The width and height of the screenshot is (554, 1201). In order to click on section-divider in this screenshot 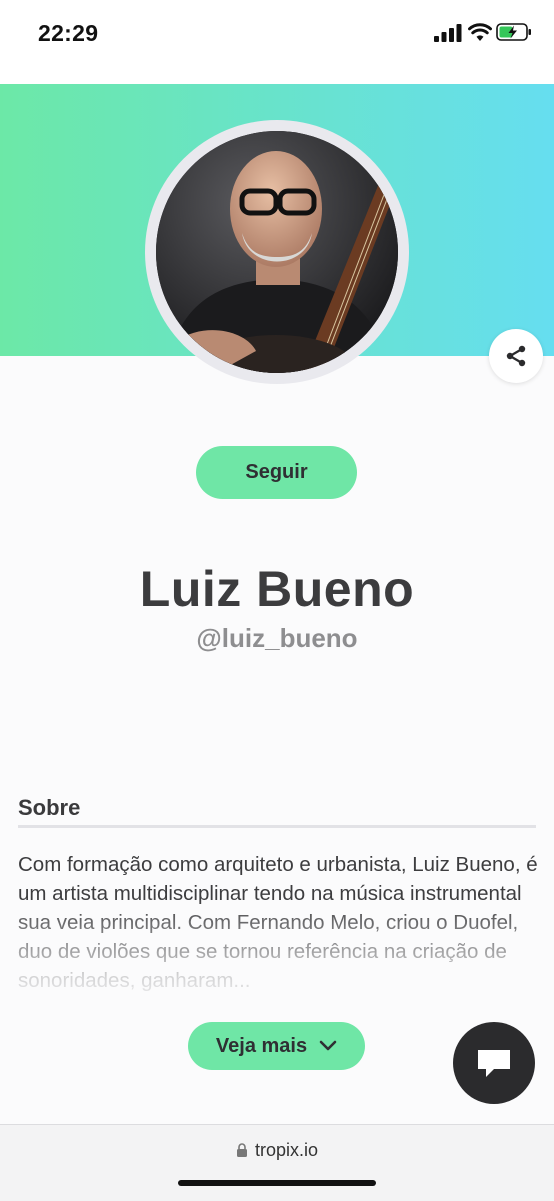, I will do `click(277, 826)`.